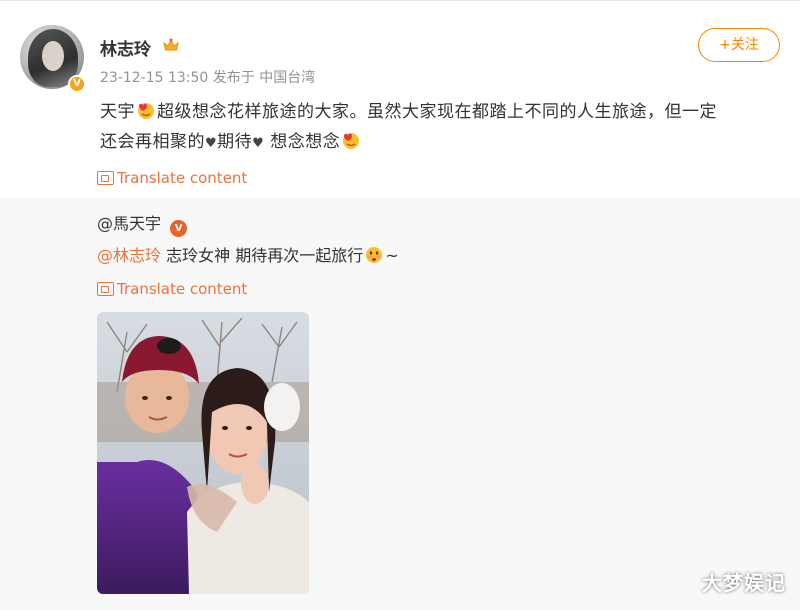  I want to click on post-text-part: 还会再相聚的, so click(152, 142).